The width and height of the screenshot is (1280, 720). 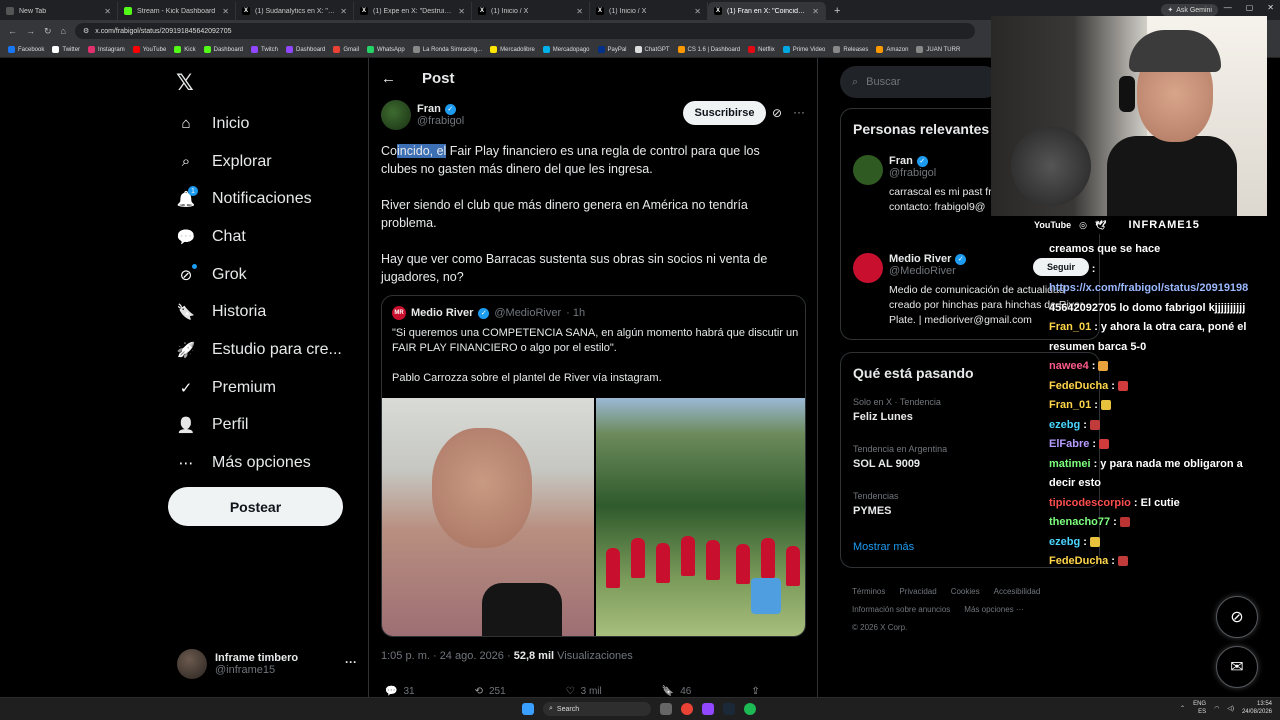 I want to click on maximize-icon: ▢, so click(x=1250, y=7).